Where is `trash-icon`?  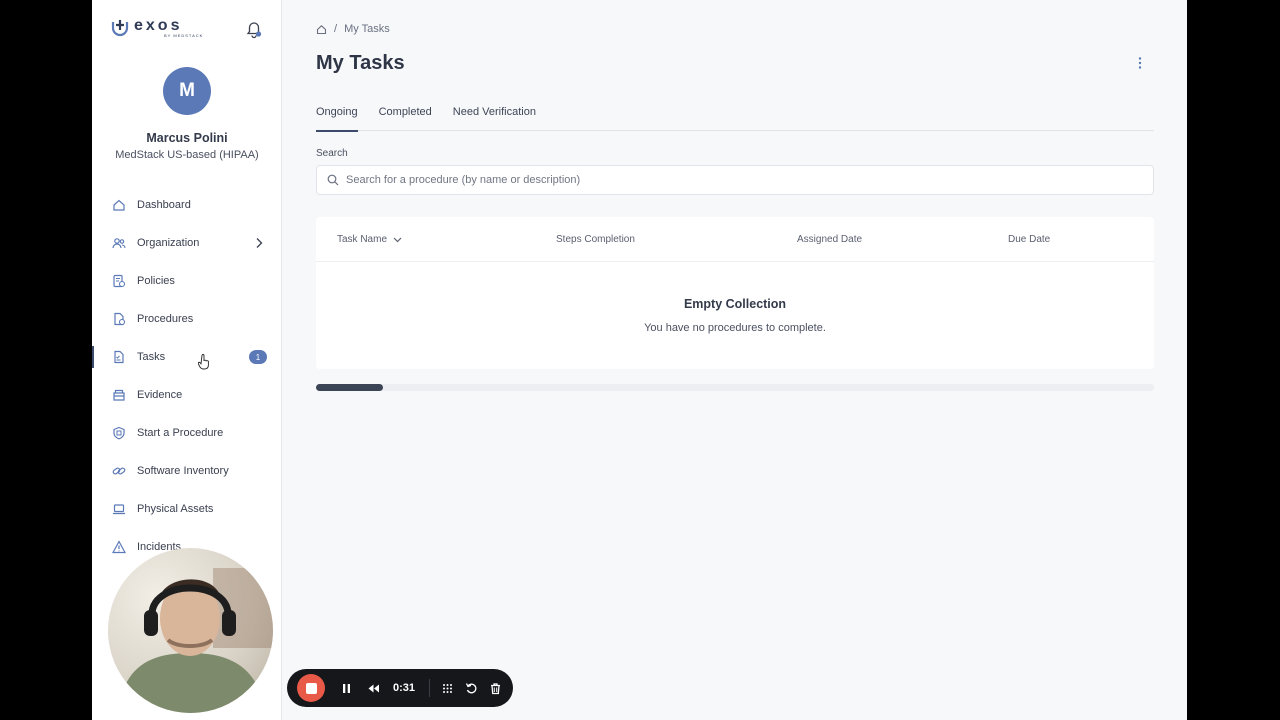
trash-icon is located at coordinates (495, 688).